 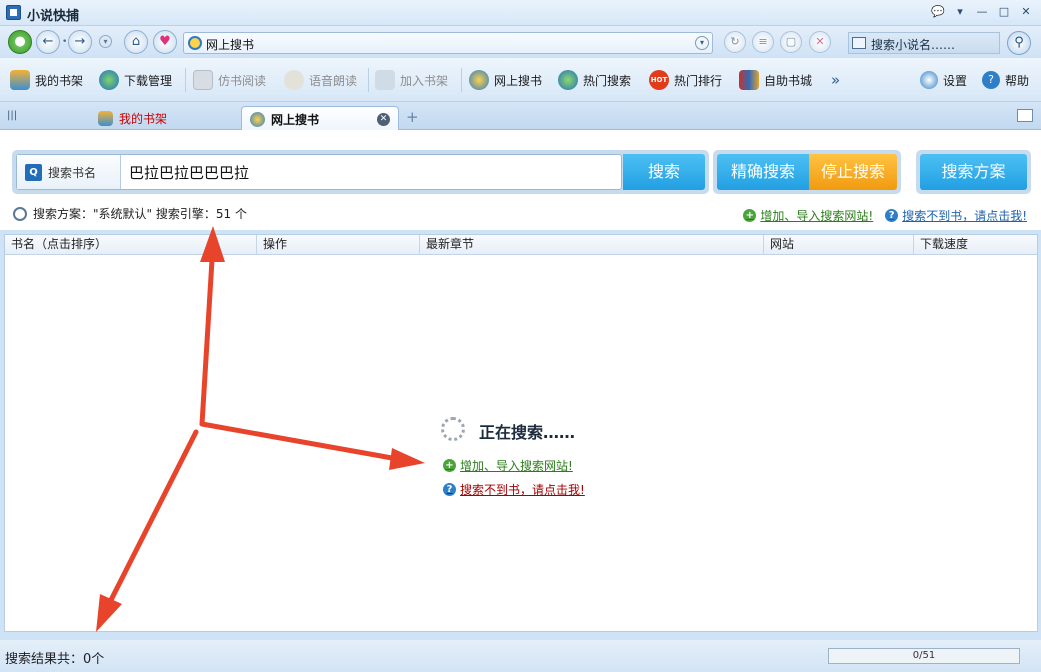 I want to click on status-add-site-link: + 增加、导入搜索网站!, so click(x=508, y=465).